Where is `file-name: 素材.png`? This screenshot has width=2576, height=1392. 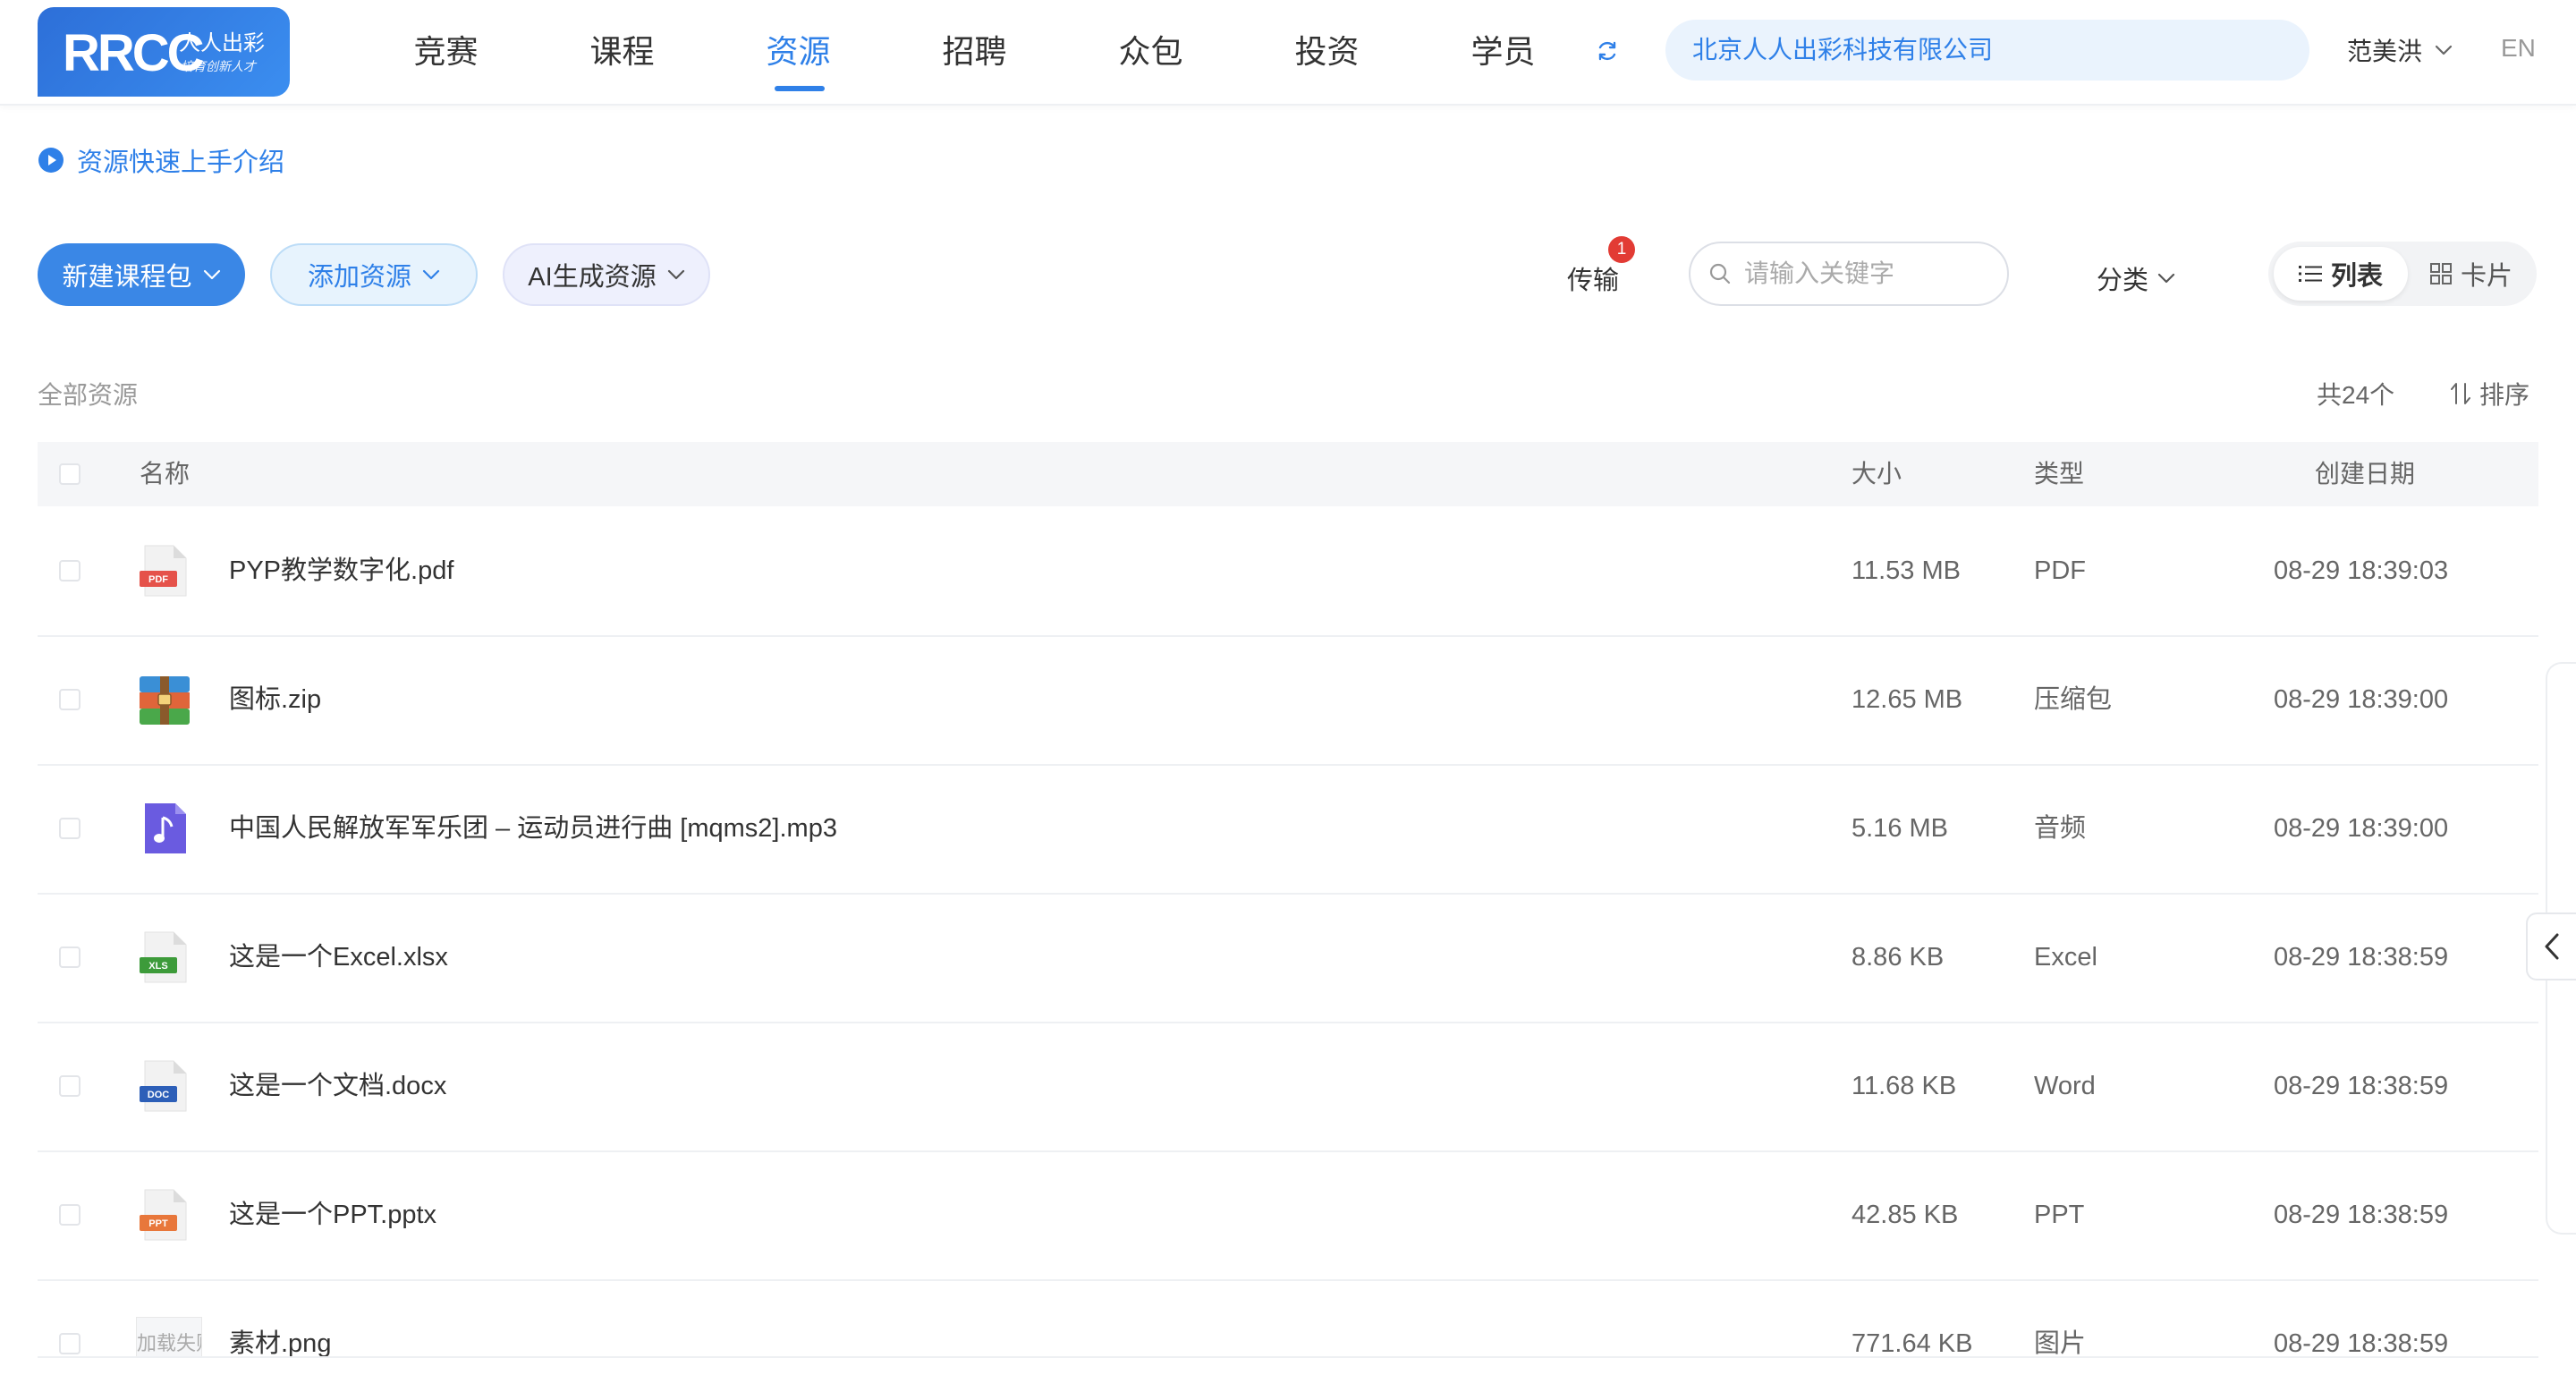 file-name: 素材.png is located at coordinates (280, 1317).